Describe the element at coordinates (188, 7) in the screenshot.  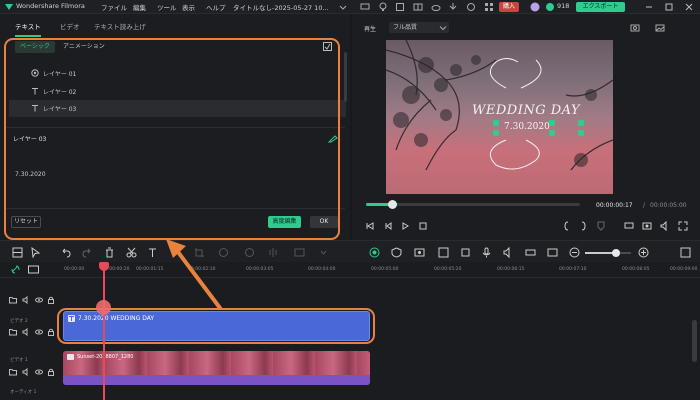
I see `menu-view: 表示` at that location.